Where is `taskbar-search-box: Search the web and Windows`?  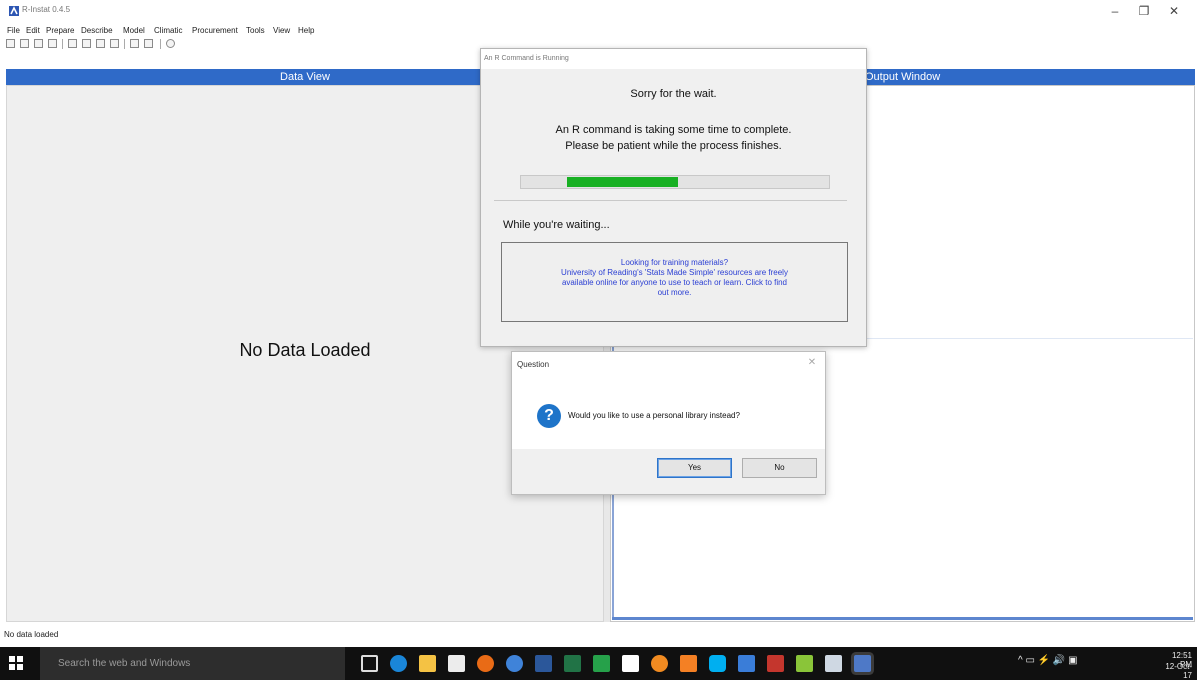 taskbar-search-box: Search the web and Windows is located at coordinates (192, 663).